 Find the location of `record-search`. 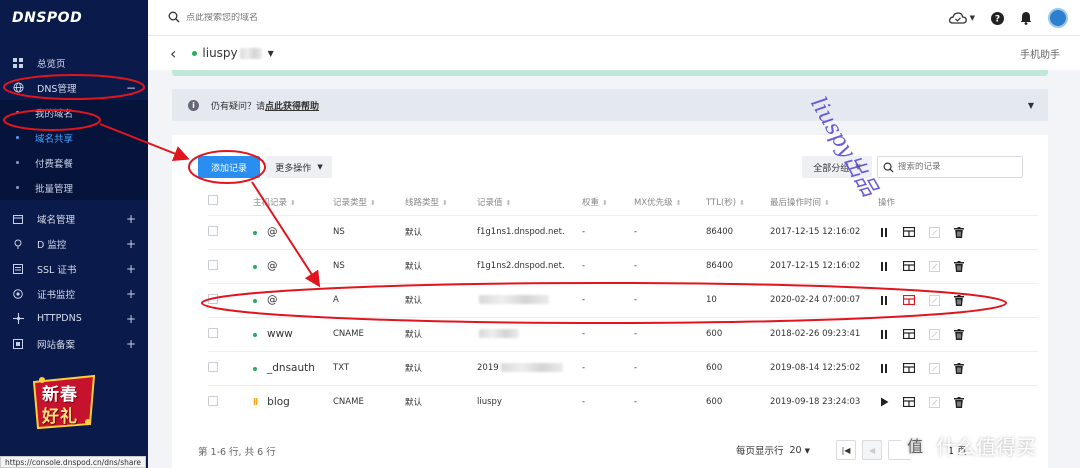

record-search is located at coordinates (950, 167).